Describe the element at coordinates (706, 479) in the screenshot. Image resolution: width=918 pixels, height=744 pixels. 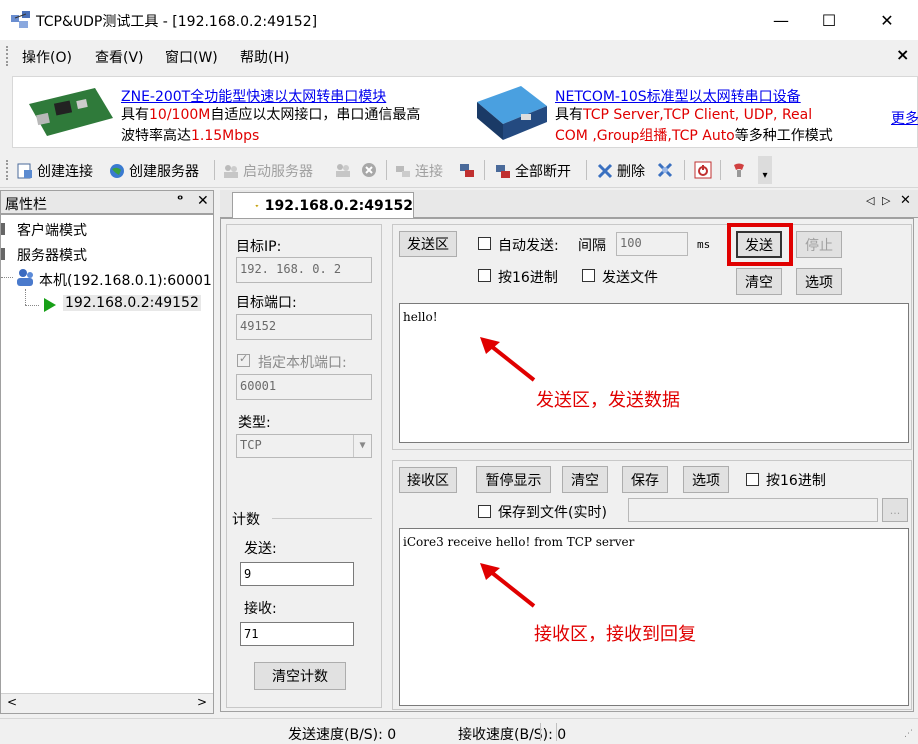
I see `recv-options-button: 选项` at that location.